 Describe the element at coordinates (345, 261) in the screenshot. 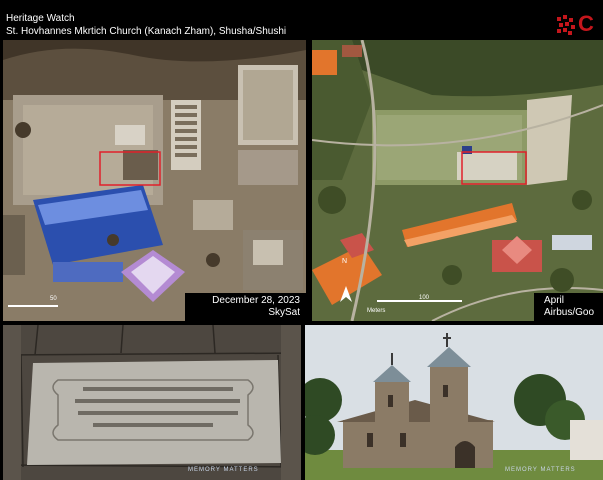

I see `north-label: N` at that location.